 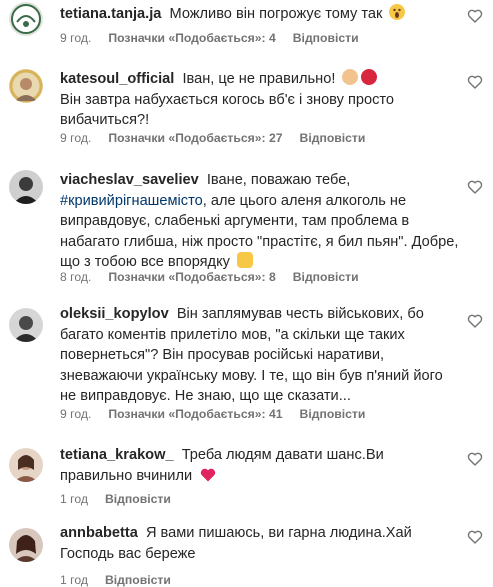 I want to click on likes-count: Позначки «Подобається»: 8, so click(x=191, y=277).